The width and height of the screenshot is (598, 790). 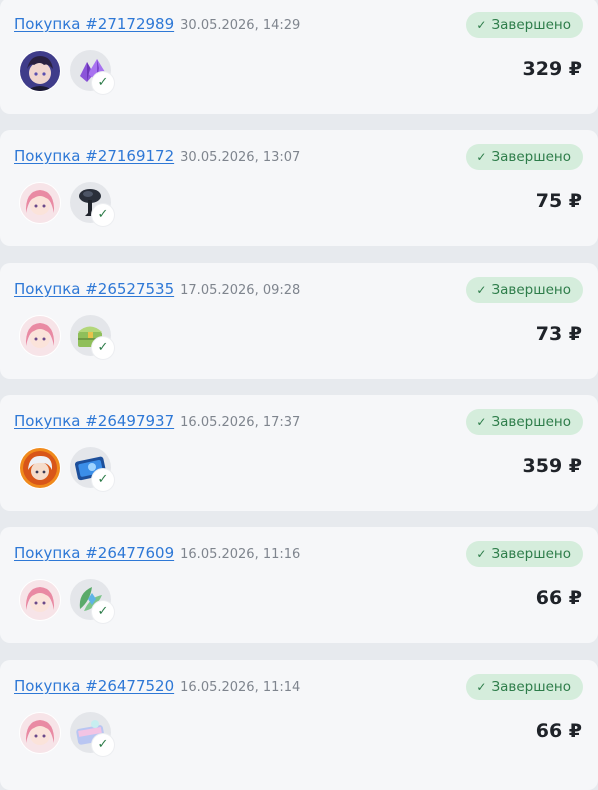 I want to click on price: 75 ₽, so click(x=558, y=201).